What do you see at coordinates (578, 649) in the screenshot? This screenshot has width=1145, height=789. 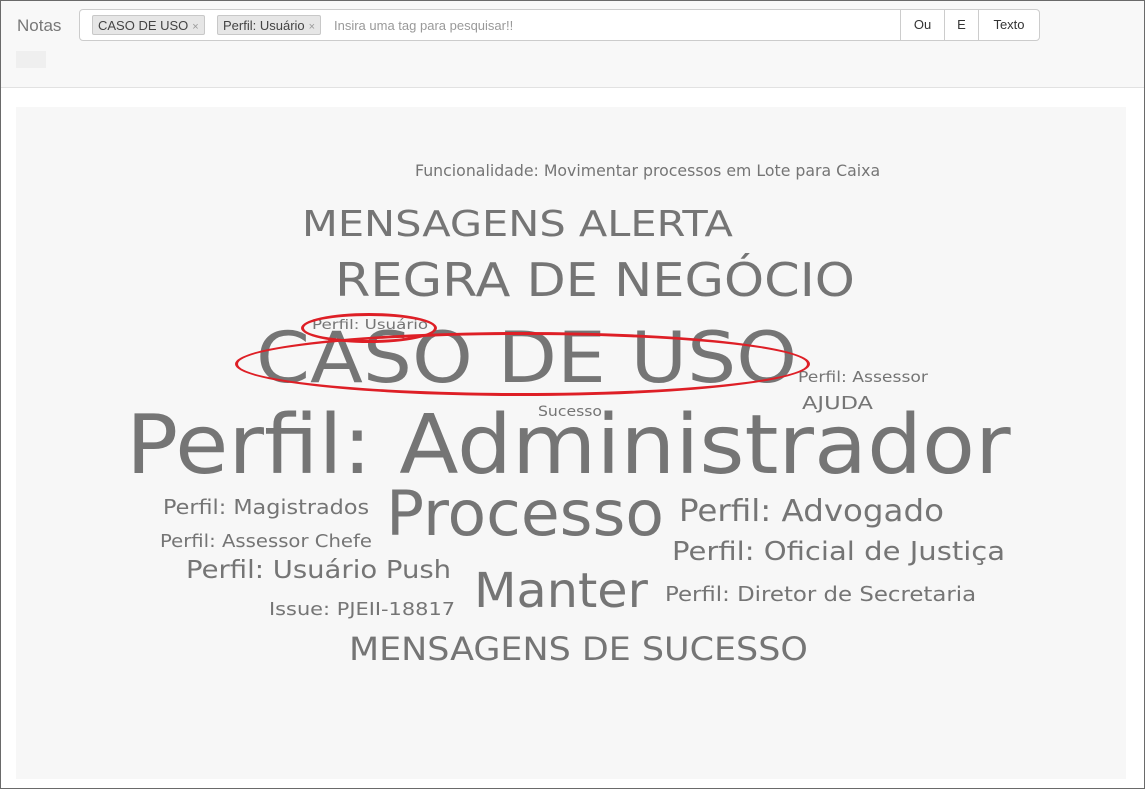 I see `tag-mensagens-de-sucesso: MENSAGENS DE SUCESSO` at bounding box center [578, 649].